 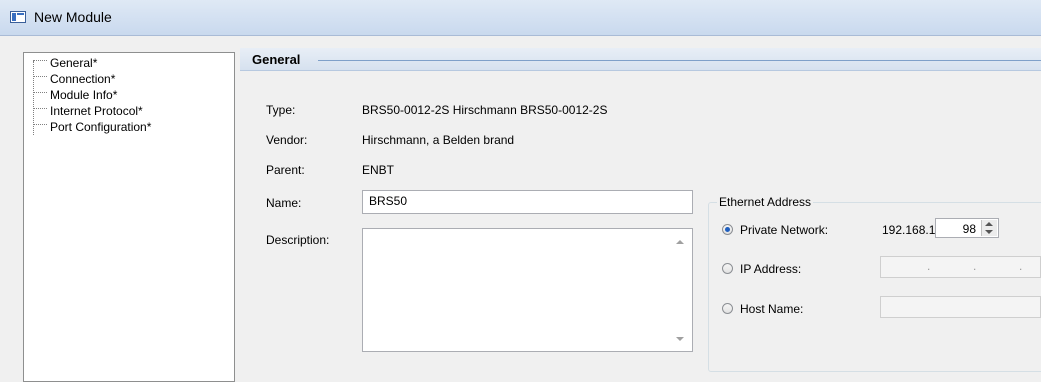 I want to click on tree-item-label: Connection*, so click(x=83, y=79).